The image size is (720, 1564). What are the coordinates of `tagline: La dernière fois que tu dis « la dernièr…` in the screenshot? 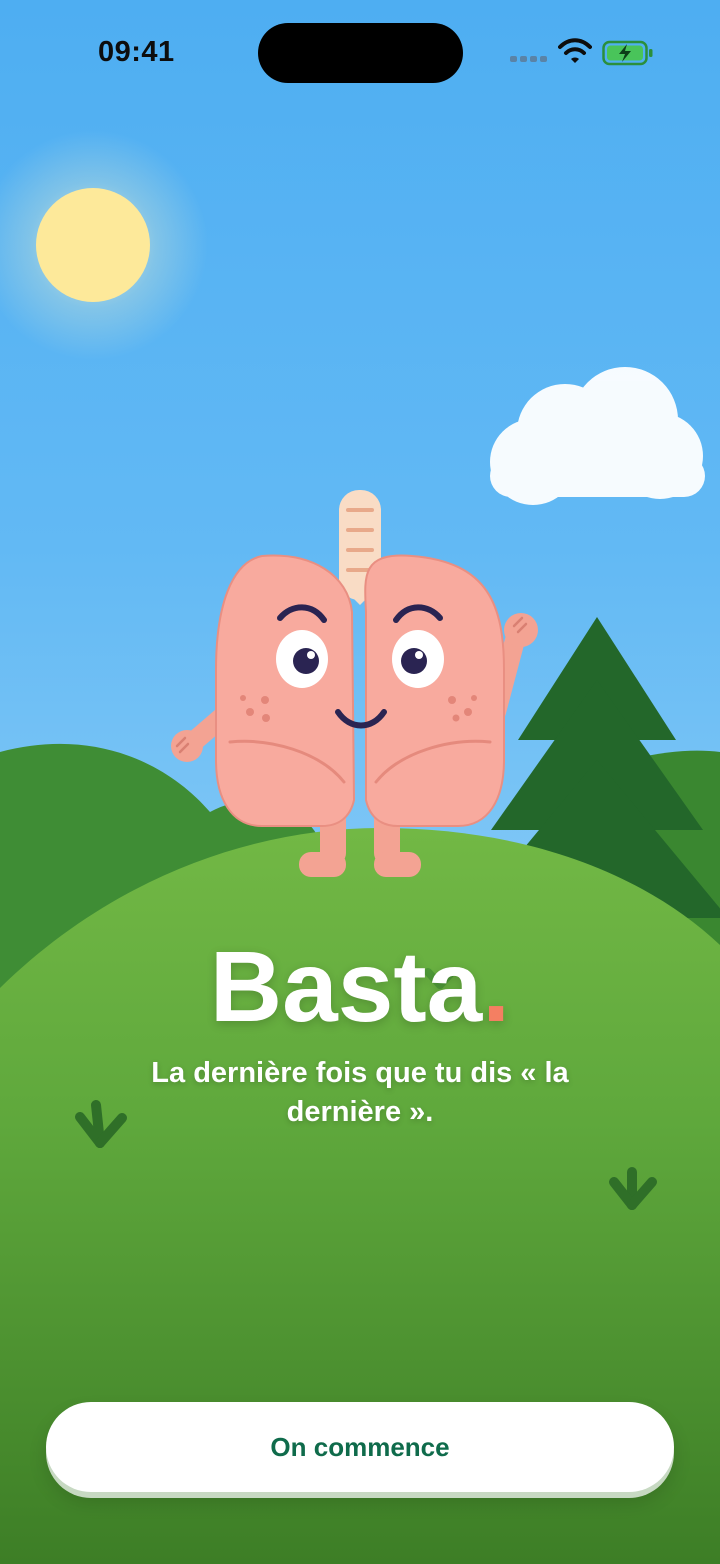 It's located at (360, 1092).